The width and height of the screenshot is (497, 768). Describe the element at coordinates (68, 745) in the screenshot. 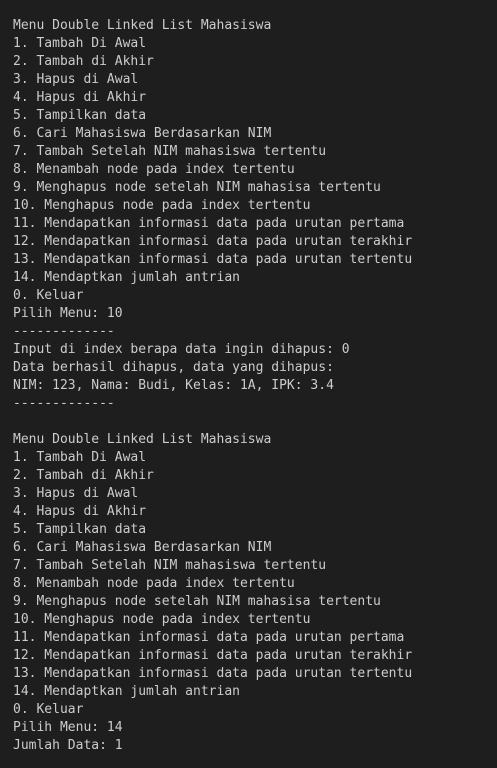

I see `terminal-line: Jumlah Data: 1` at that location.